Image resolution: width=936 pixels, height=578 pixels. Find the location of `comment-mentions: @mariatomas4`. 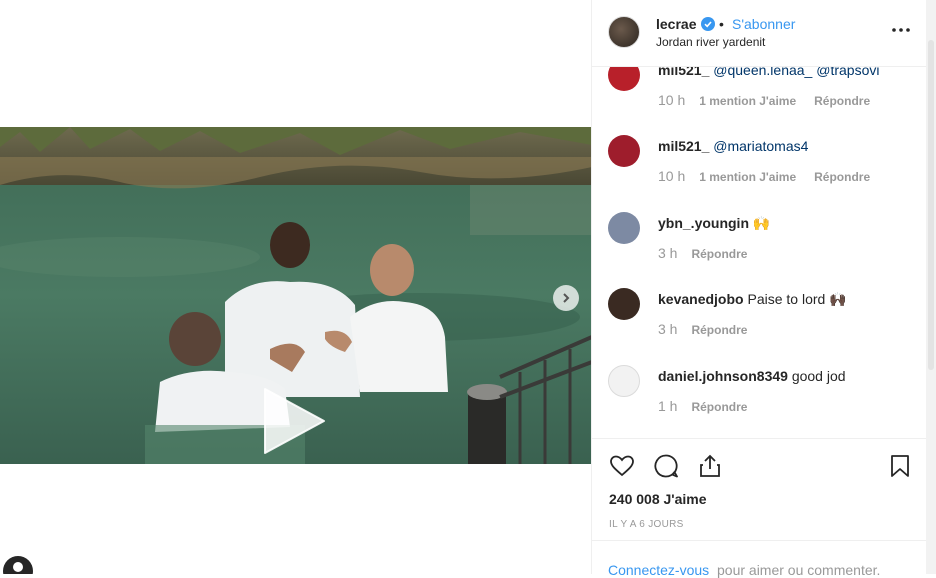

comment-mentions: @mariatomas4 is located at coordinates (760, 146).